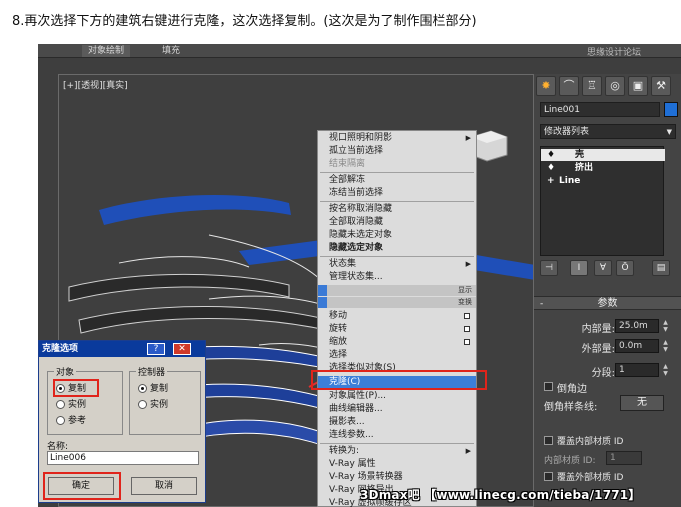 Image resolution: width=681 pixels, height=507 pixels. Describe the element at coordinates (546, 86) in the screenshot. I see `create-icon: ✸` at that location.